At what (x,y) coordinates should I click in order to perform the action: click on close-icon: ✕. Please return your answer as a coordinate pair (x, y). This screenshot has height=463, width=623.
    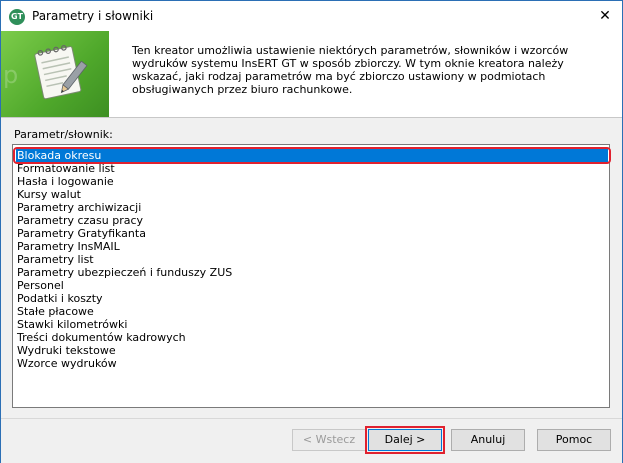
    Looking at the image, I should click on (605, 16).